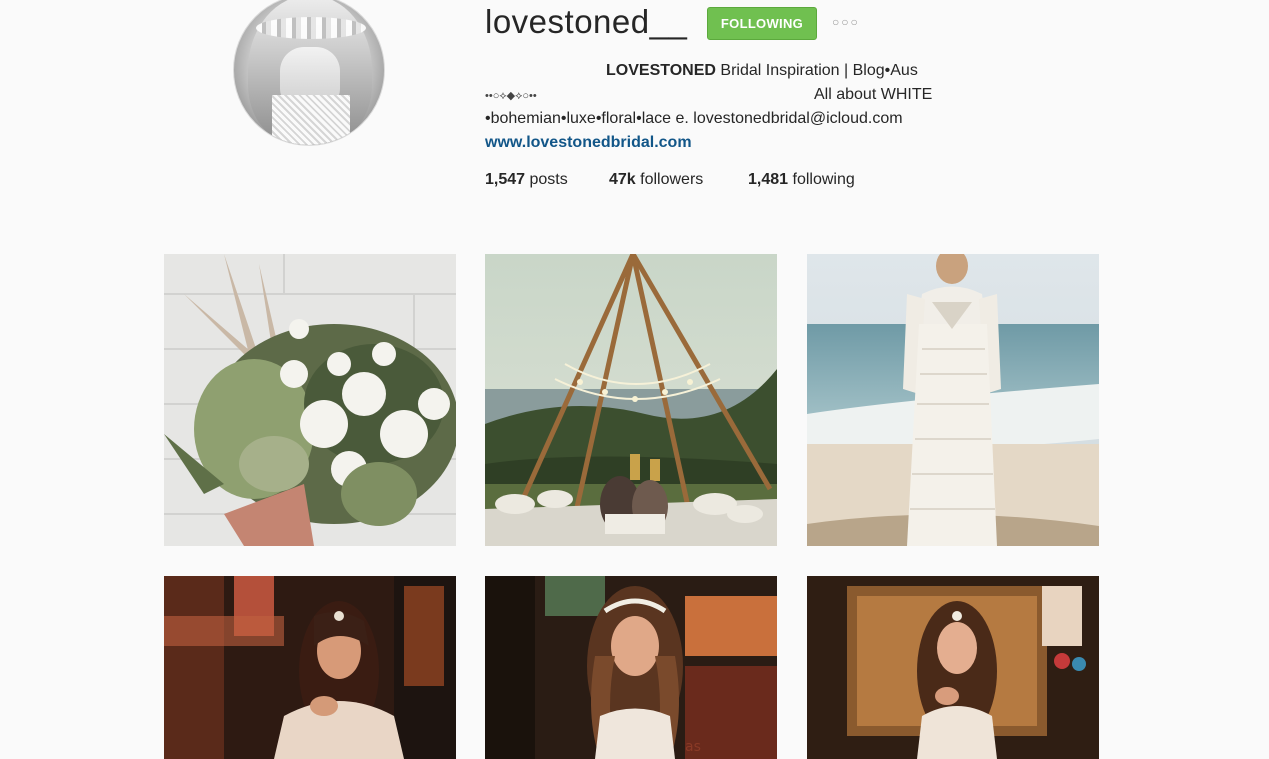 This screenshot has height=759, width=1269. I want to click on post-thumbnail-beach-dress, so click(953, 400).